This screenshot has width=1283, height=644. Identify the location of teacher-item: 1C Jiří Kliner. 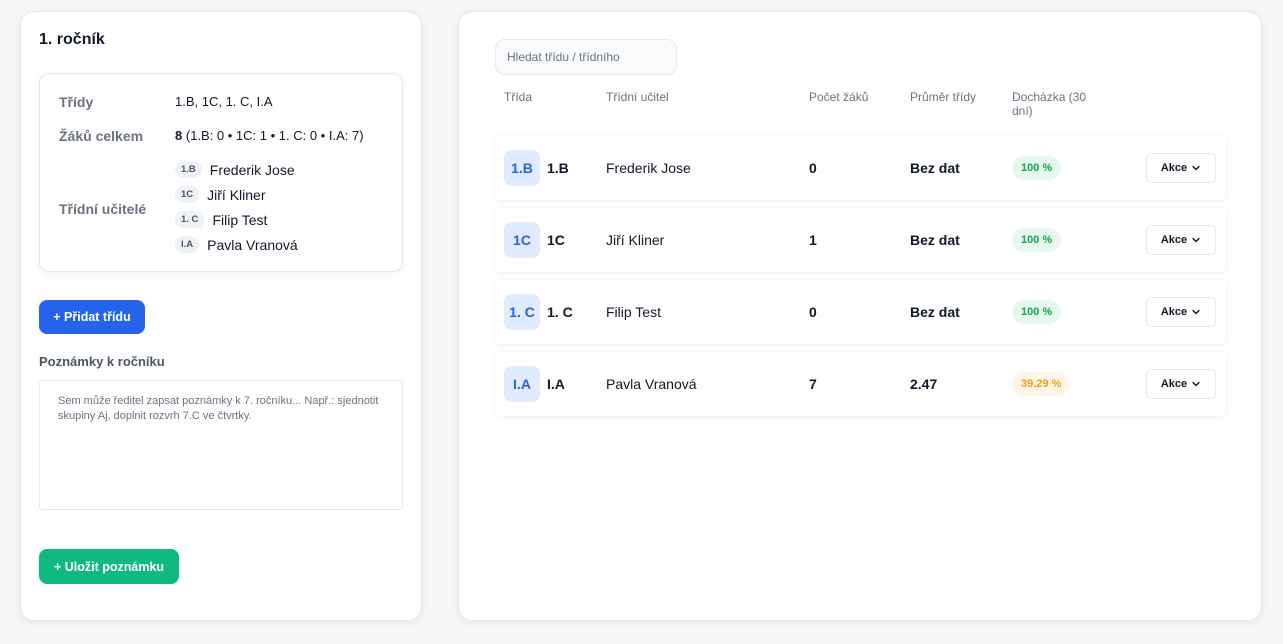
(220, 194).